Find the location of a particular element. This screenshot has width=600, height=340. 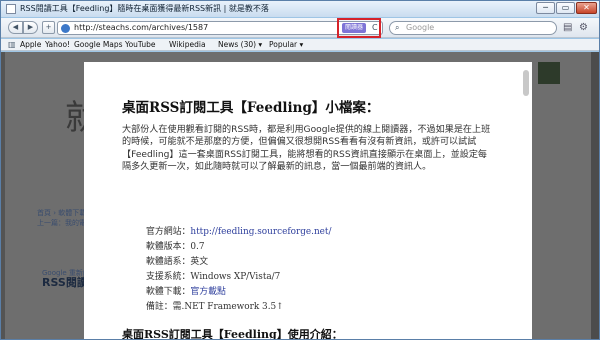

article-subtitle: 桌面RSS訂閱工具【Feedling】使用介紹： is located at coordinates (232, 333).